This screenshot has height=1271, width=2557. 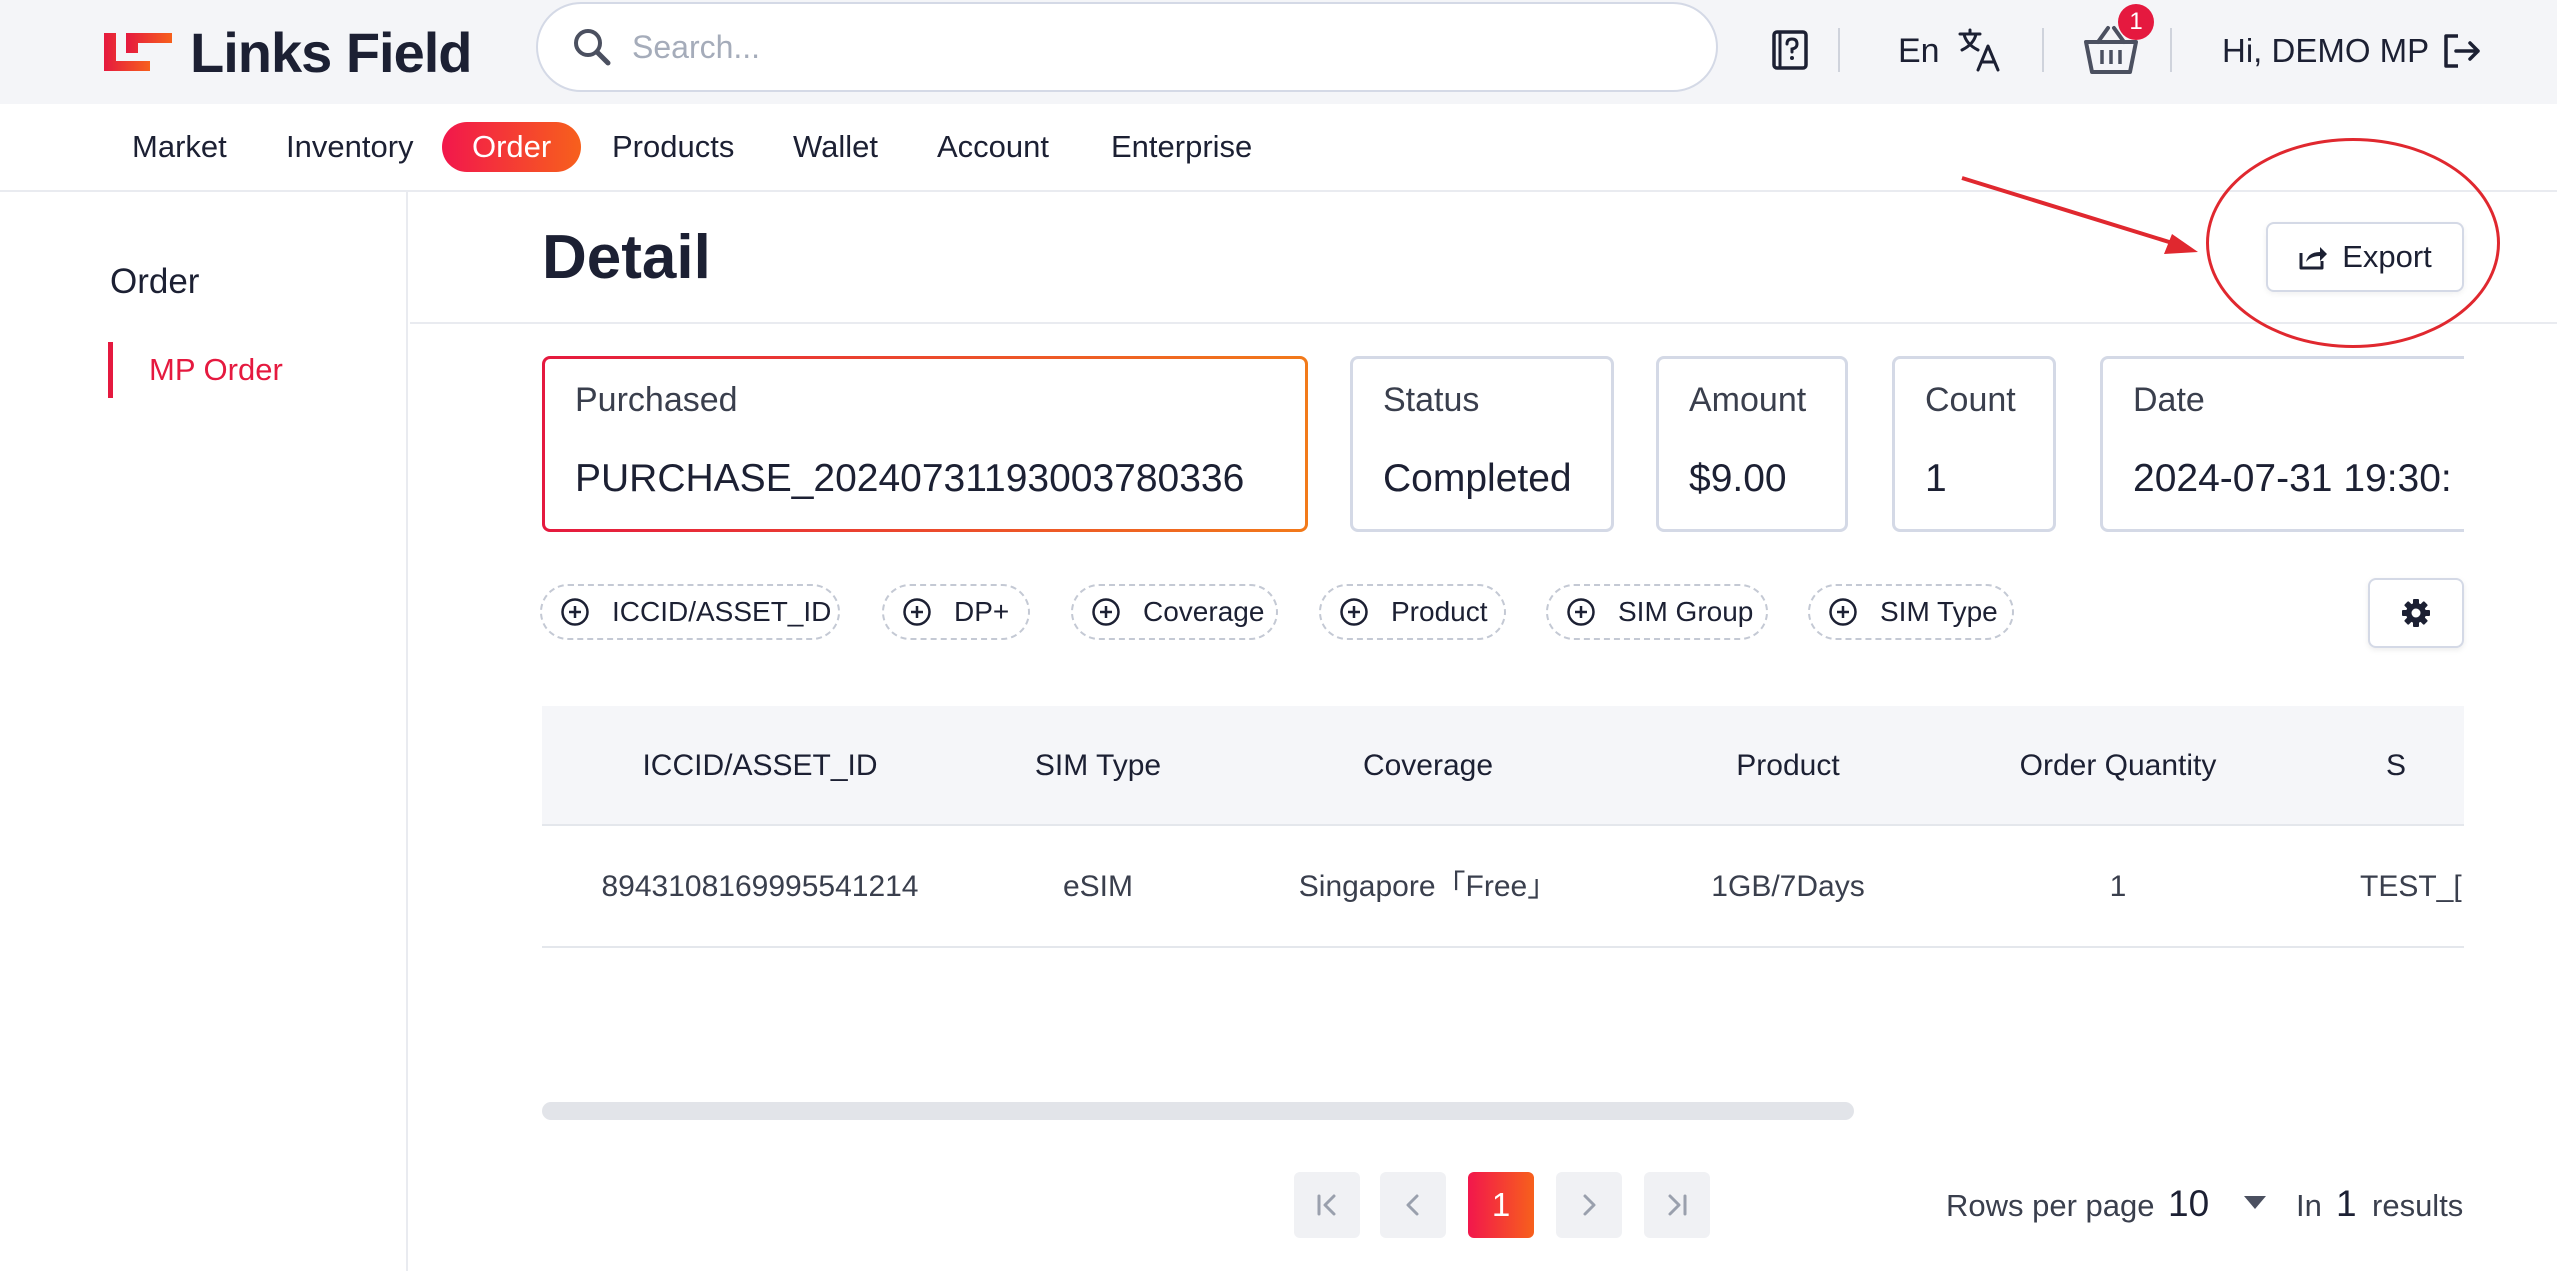 What do you see at coordinates (2050, 1205) in the screenshot?
I see `rows-per-page-label: Rows per page` at bounding box center [2050, 1205].